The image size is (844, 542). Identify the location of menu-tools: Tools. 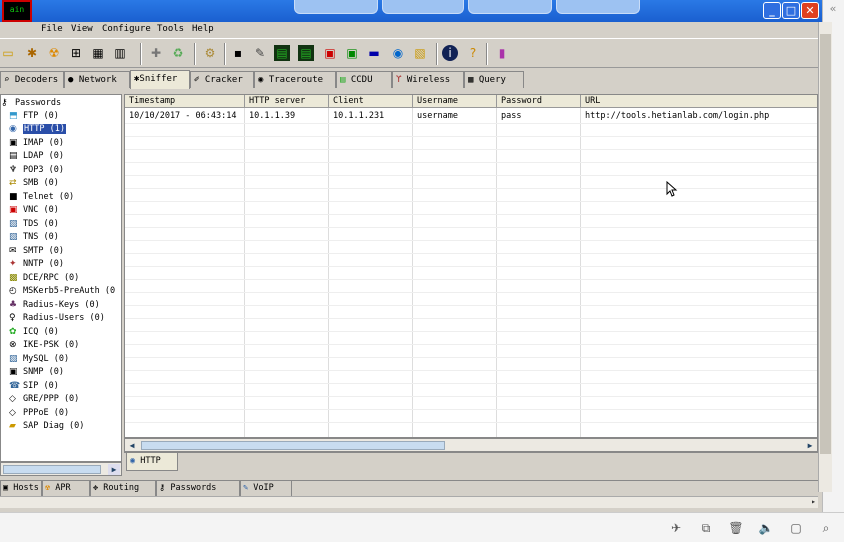
(170, 29).